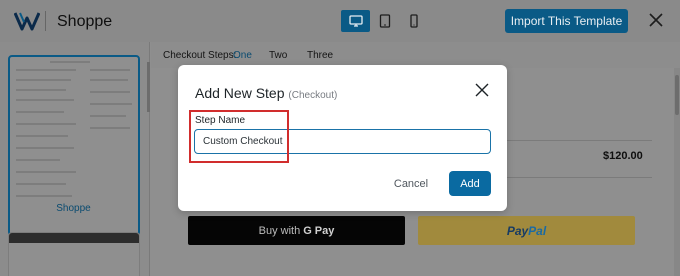 The height and width of the screenshot is (276, 680). What do you see at coordinates (566, 21) in the screenshot?
I see `import-template-button: Import This Template` at bounding box center [566, 21].